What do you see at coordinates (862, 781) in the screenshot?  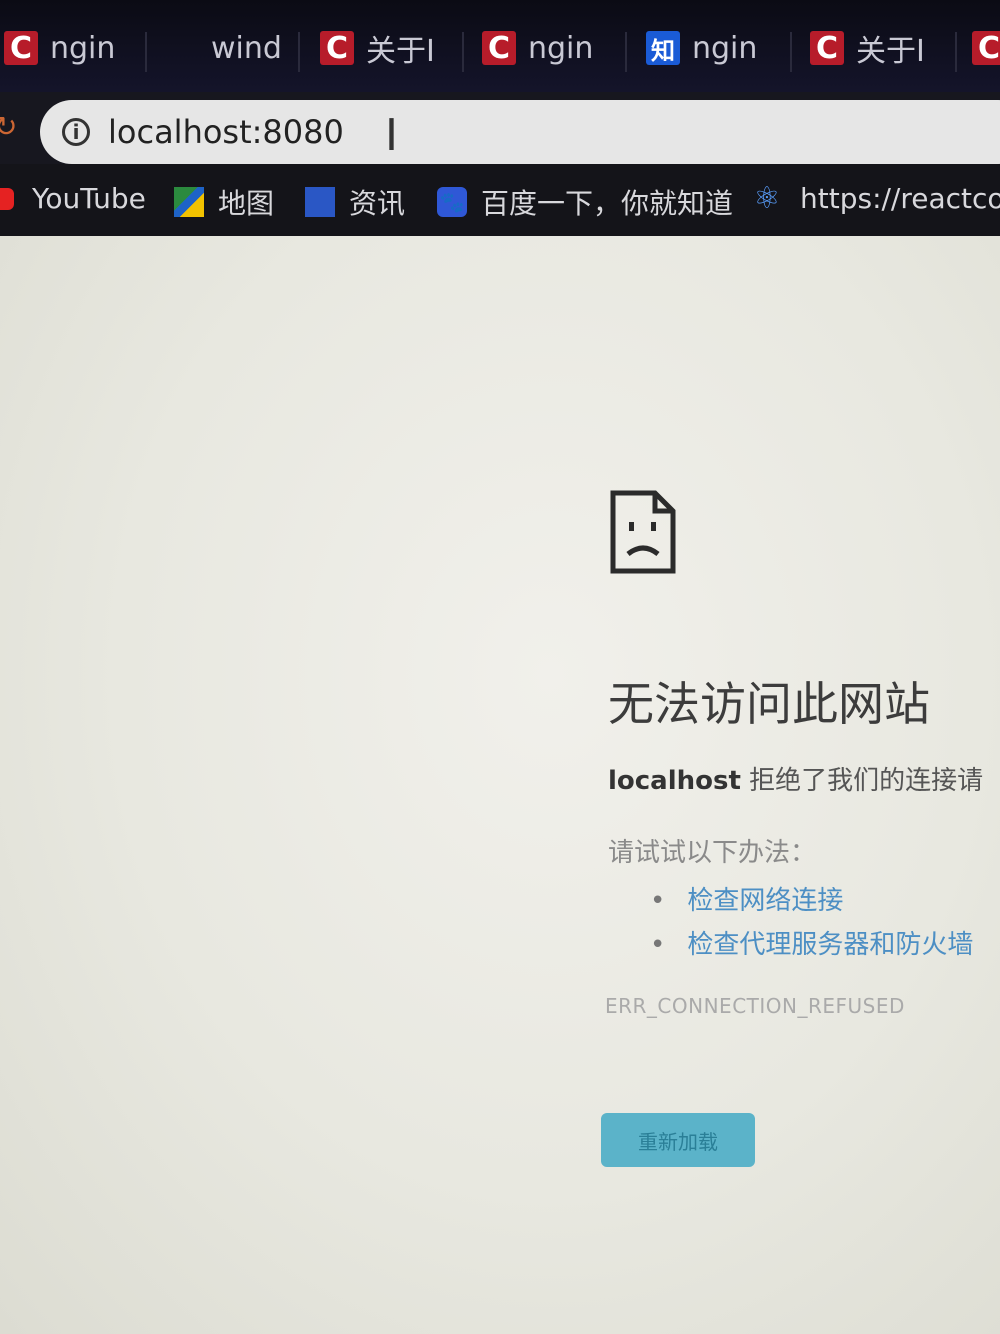 I see `error-message: 拒绝了我们的连接请` at bounding box center [862, 781].